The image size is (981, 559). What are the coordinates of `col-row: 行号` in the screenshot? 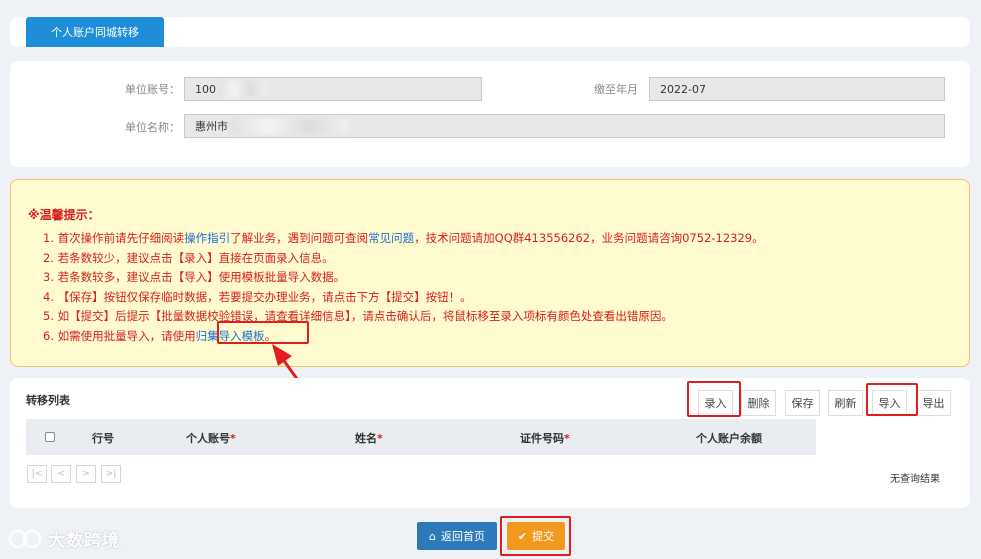 It's located at (103, 438).